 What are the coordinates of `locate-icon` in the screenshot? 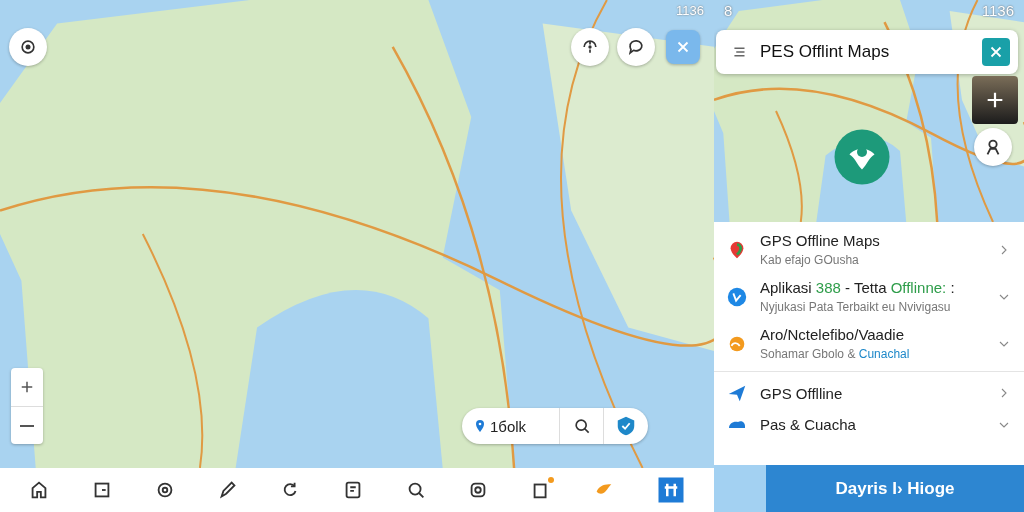 It's located at (28, 47).